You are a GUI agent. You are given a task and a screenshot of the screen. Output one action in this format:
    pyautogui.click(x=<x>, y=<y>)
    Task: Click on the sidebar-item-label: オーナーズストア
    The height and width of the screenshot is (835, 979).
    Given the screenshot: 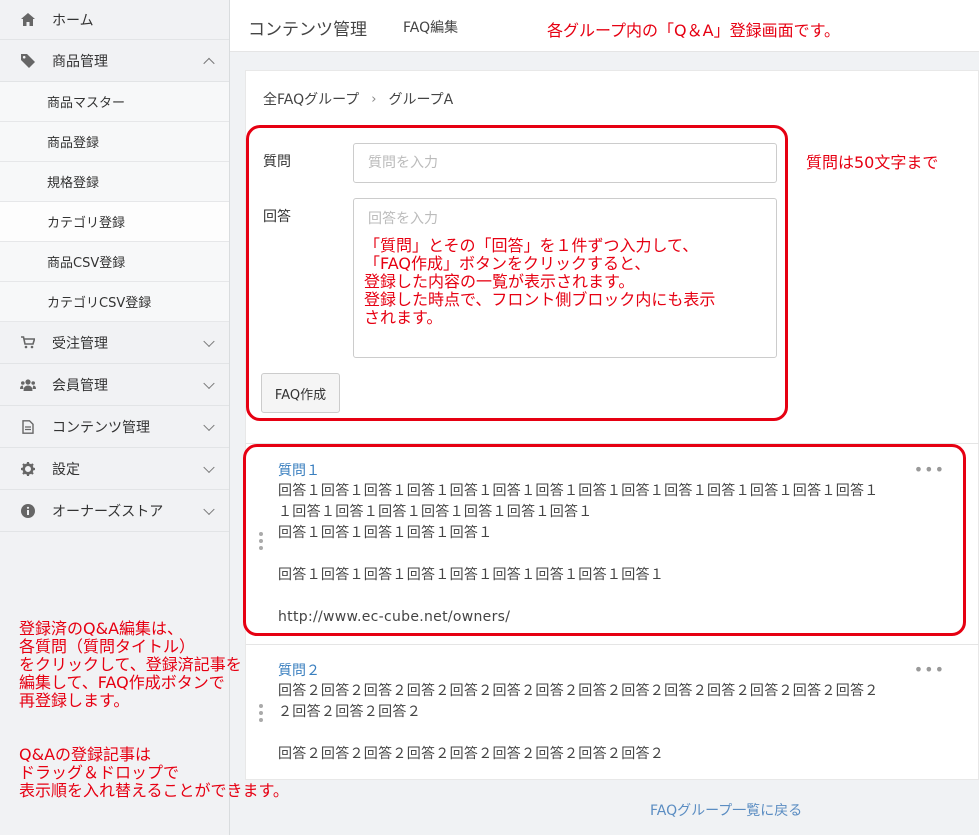 What is the action you would take?
    pyautogui.click(x=108, y=511)
    